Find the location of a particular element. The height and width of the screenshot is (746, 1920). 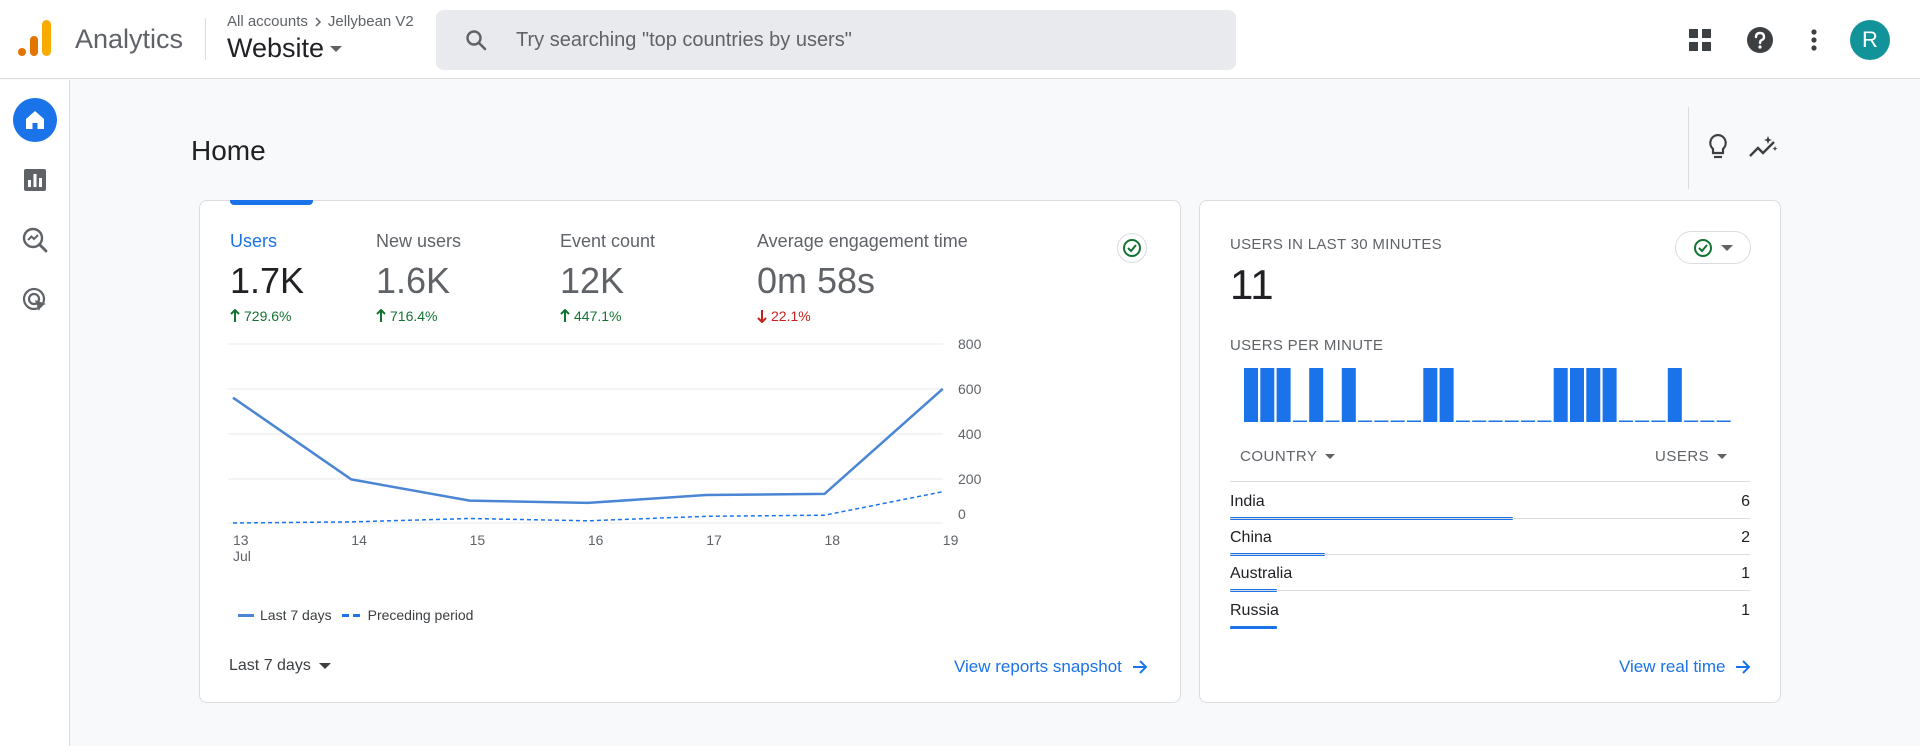

metric-label: New users is located at coordinates (419, 241).